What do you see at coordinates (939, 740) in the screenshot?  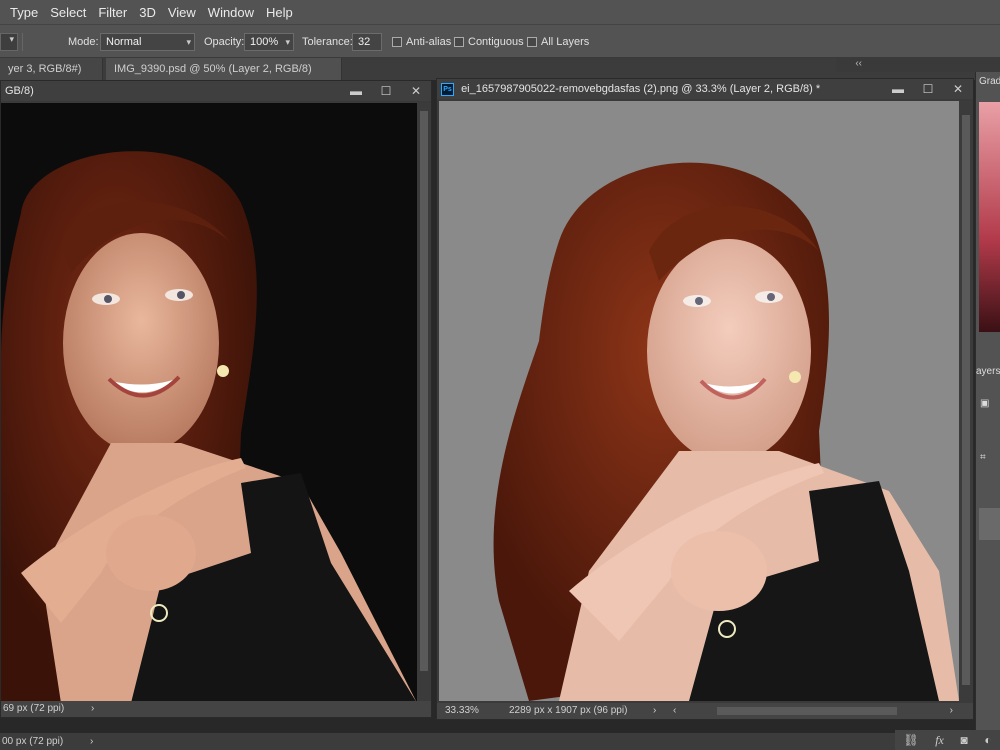 I see `fx-icon: fx` at bounding box center [939, 740].